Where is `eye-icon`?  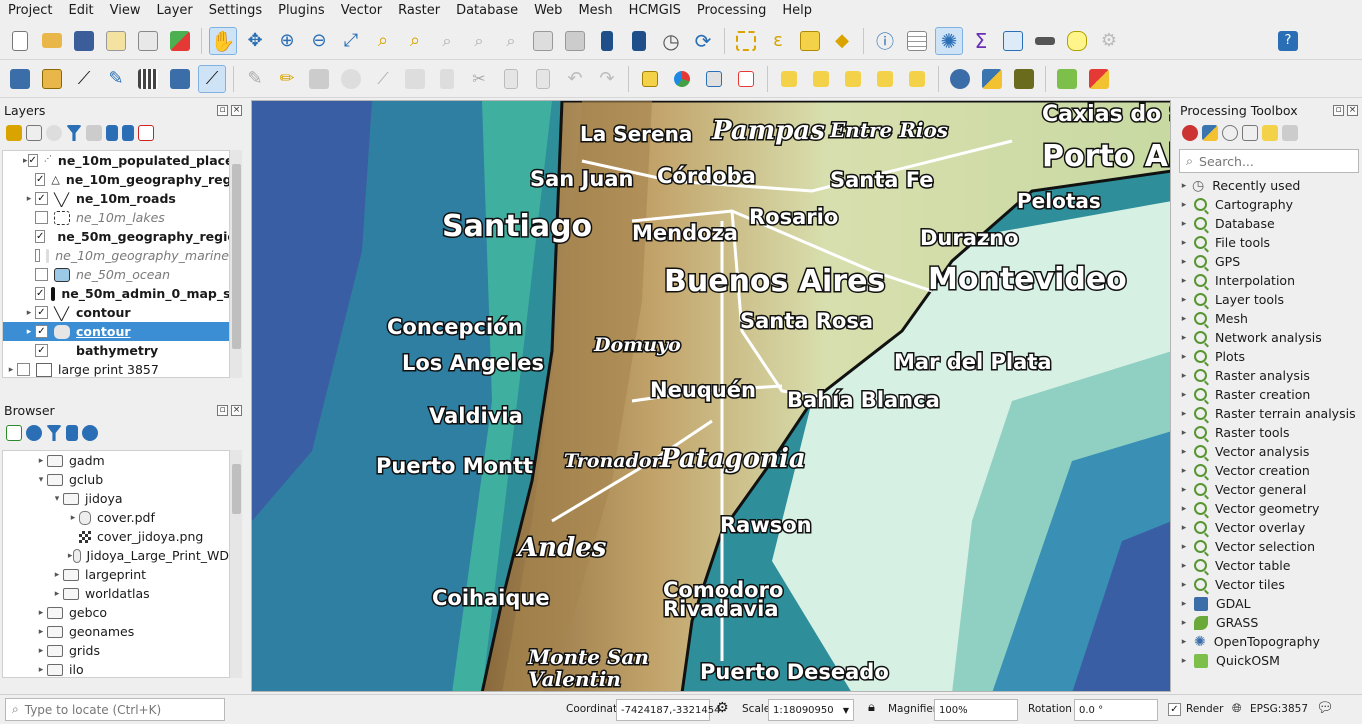
eye-icon is located at coordinates (54, 133).